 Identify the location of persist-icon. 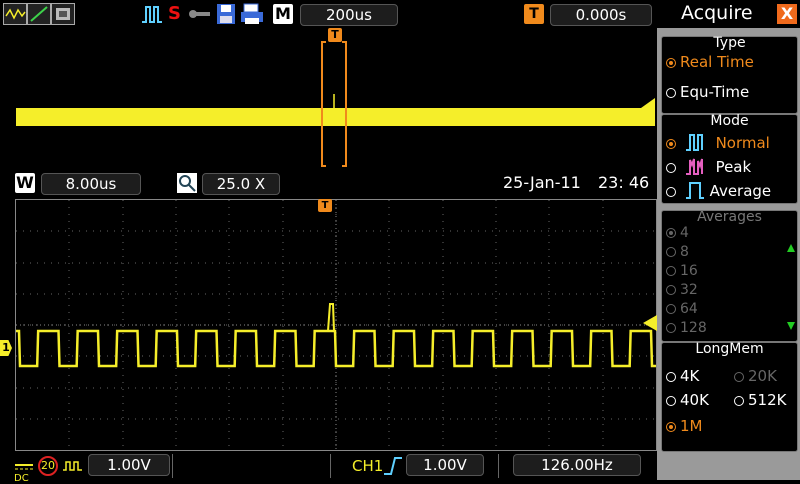
(63, 14).